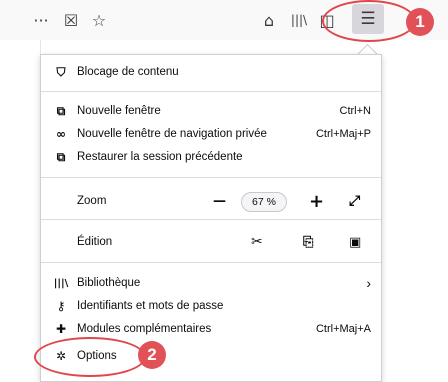 Image resolution: width=448 pixels, height=382 pixels. What do you see at coordinates (355, 242) in the screenshot?
I see `paste-icon: ▣` at bounding box center [355, 242].